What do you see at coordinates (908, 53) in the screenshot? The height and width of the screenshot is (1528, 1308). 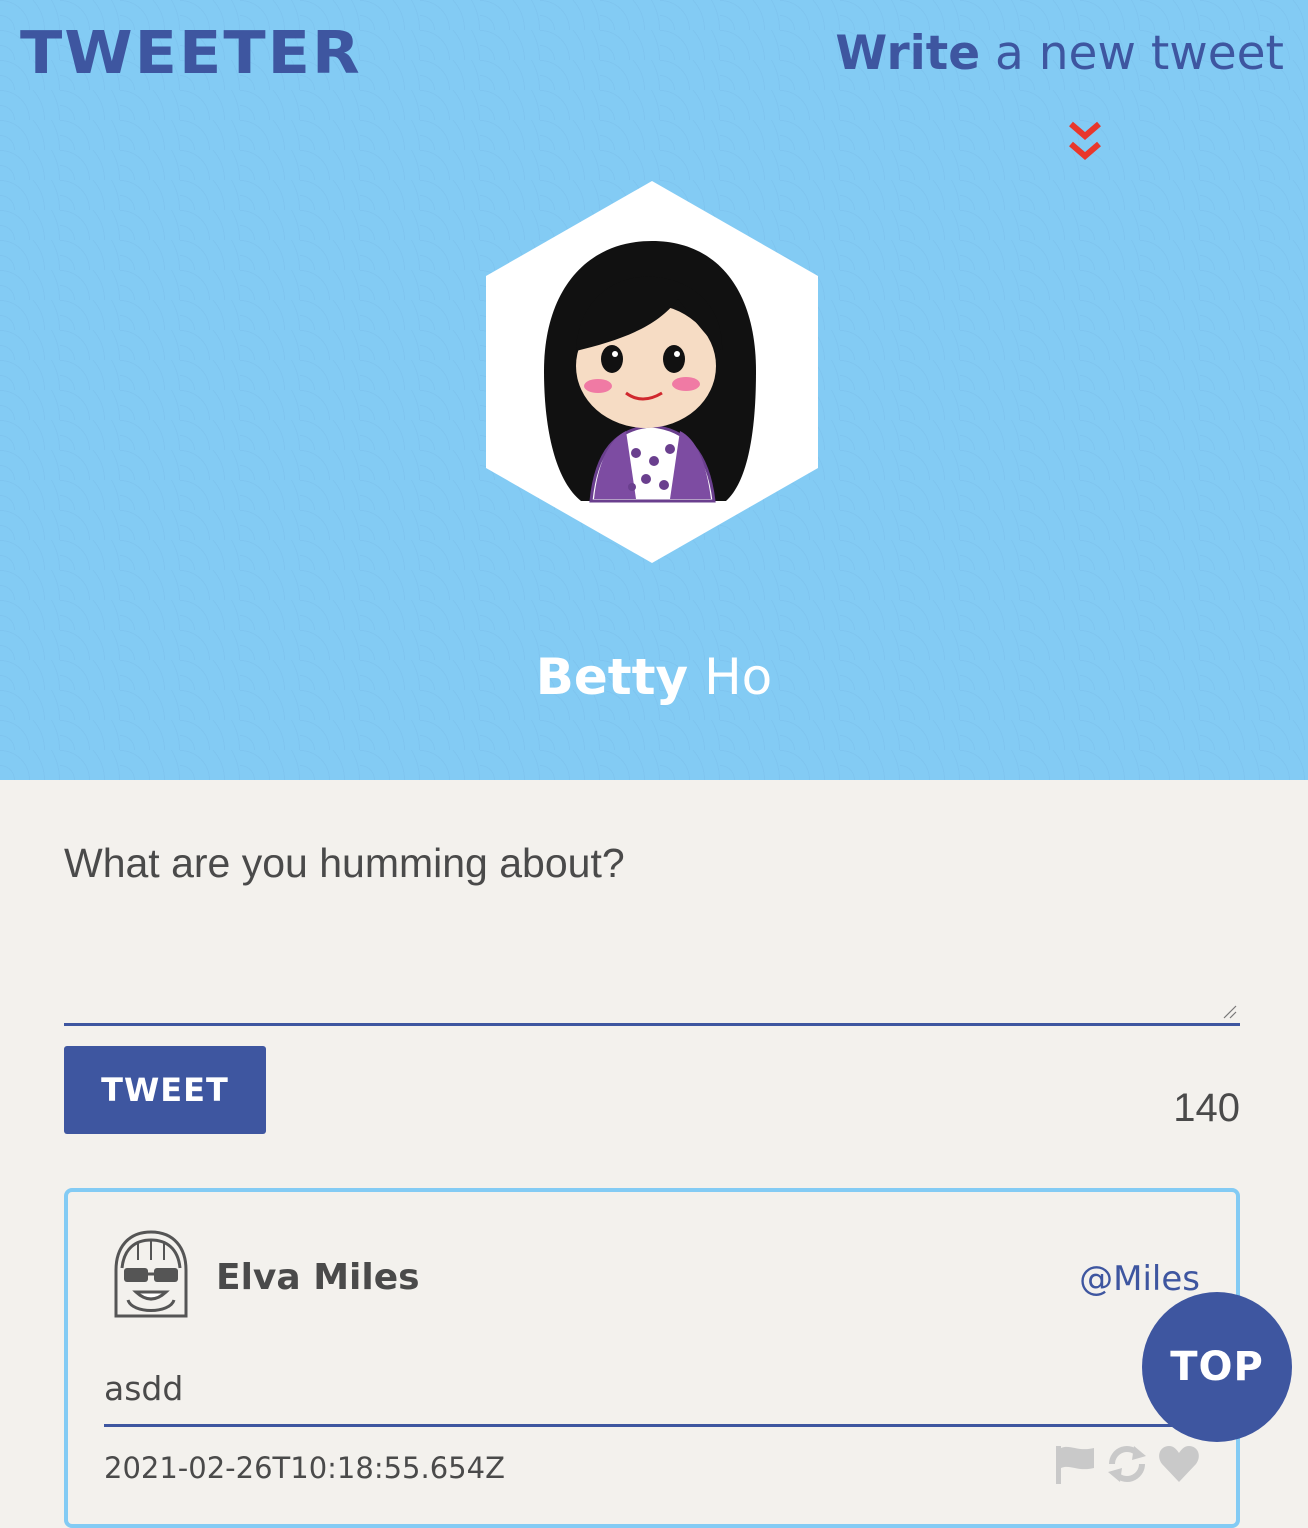 I see `write-link-bold: Write` at bounding box center [908, 53].